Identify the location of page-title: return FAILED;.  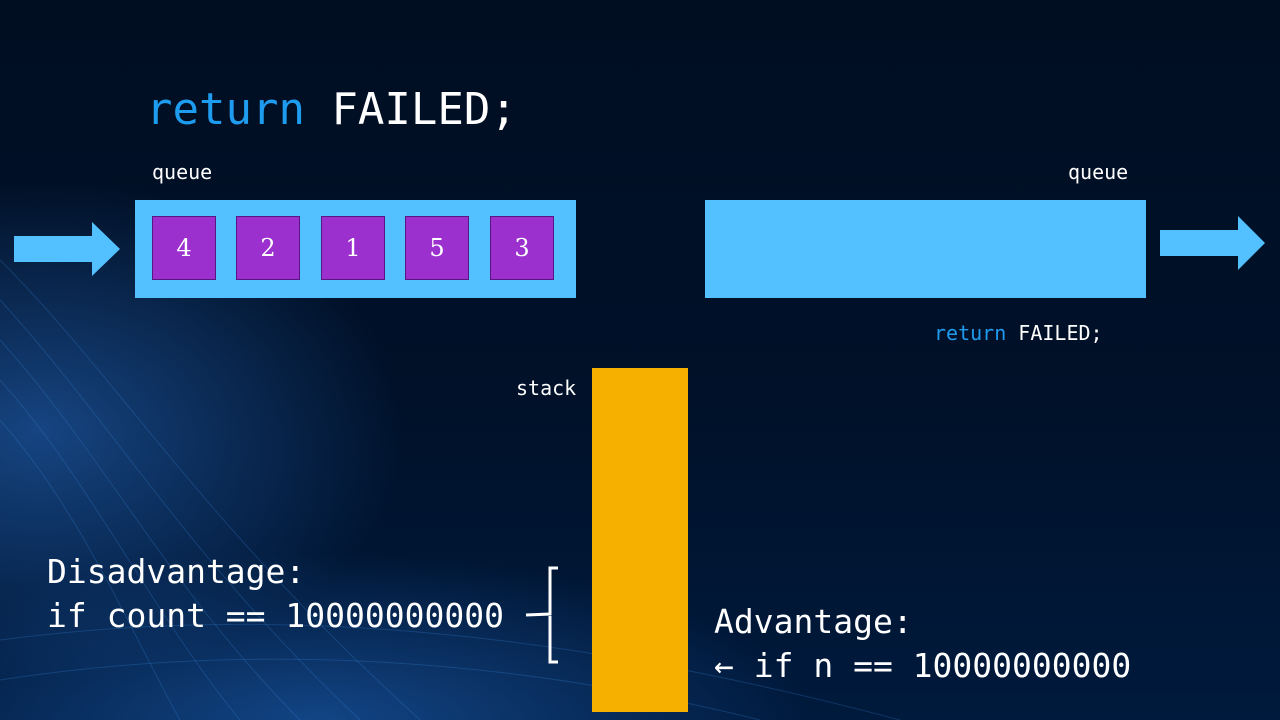
(331, 110).